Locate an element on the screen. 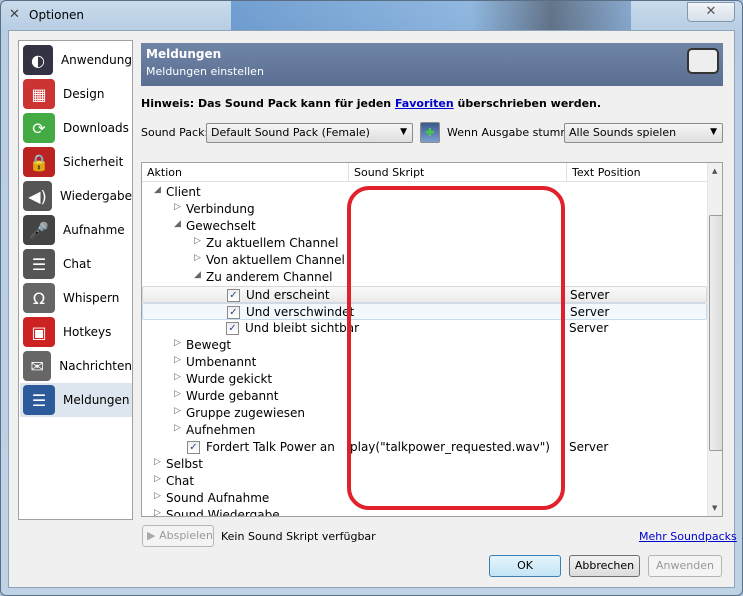 Image resolution: width=743 pixels, height=596 pixels. headset-icon: Ω is located at coordinates (39, 298).